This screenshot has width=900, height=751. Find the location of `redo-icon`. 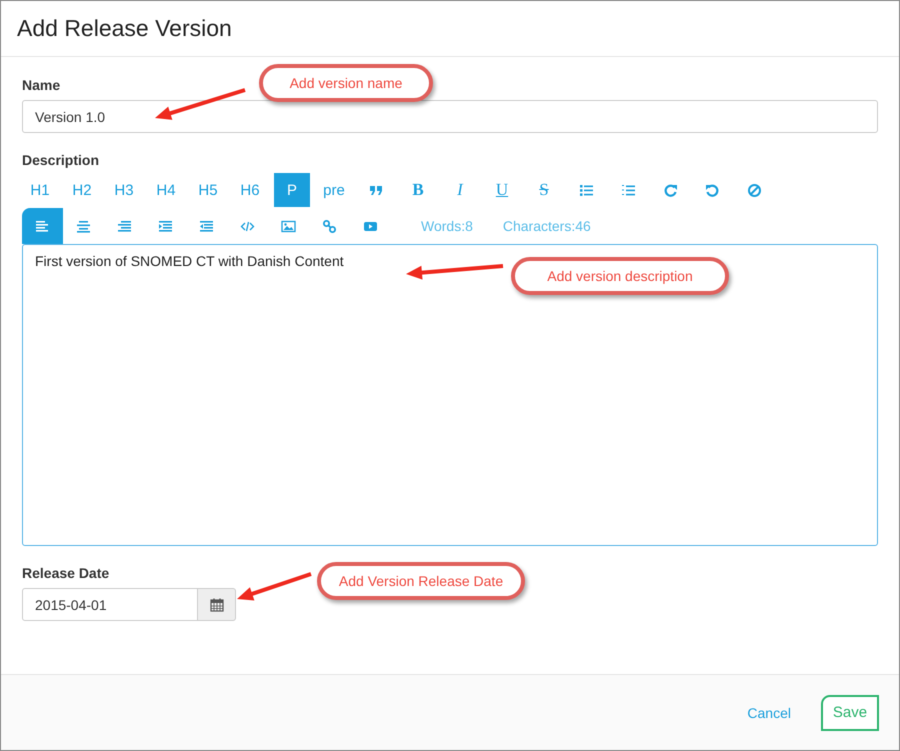

redo-icon is located at coordinates (670, 190).